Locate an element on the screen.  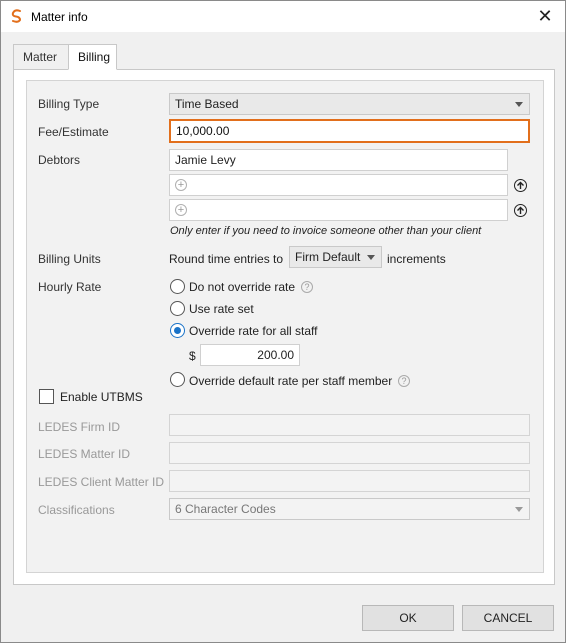
ledes-client-matter-id-input is located at coordinates (349, 481).